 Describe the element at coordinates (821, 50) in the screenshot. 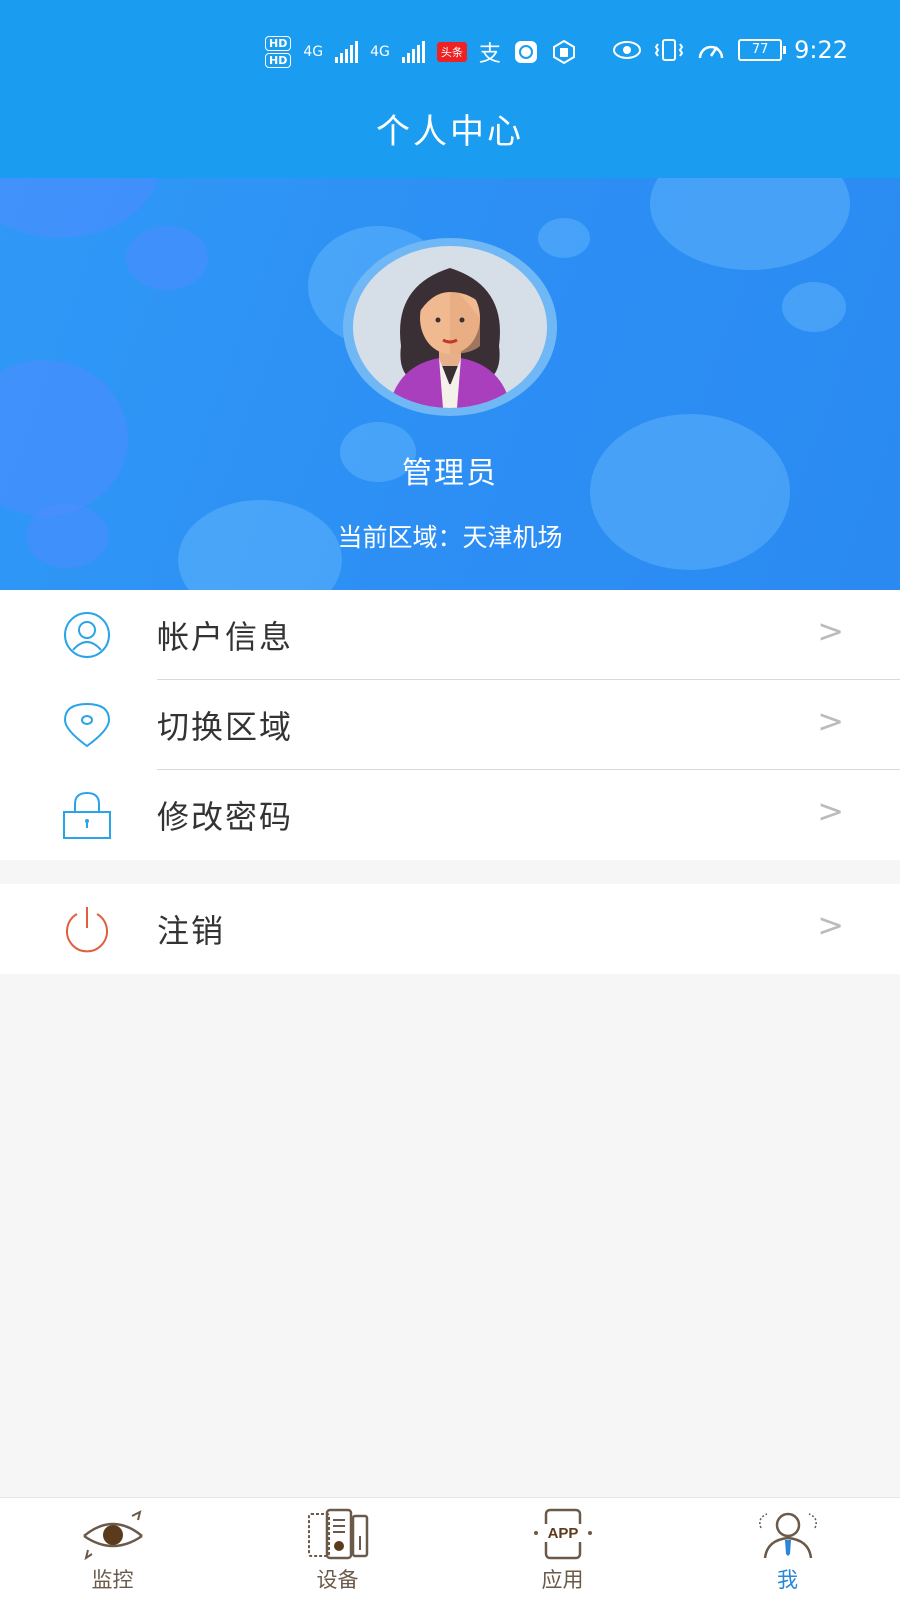

I see `status-time: 9:22` at that location.